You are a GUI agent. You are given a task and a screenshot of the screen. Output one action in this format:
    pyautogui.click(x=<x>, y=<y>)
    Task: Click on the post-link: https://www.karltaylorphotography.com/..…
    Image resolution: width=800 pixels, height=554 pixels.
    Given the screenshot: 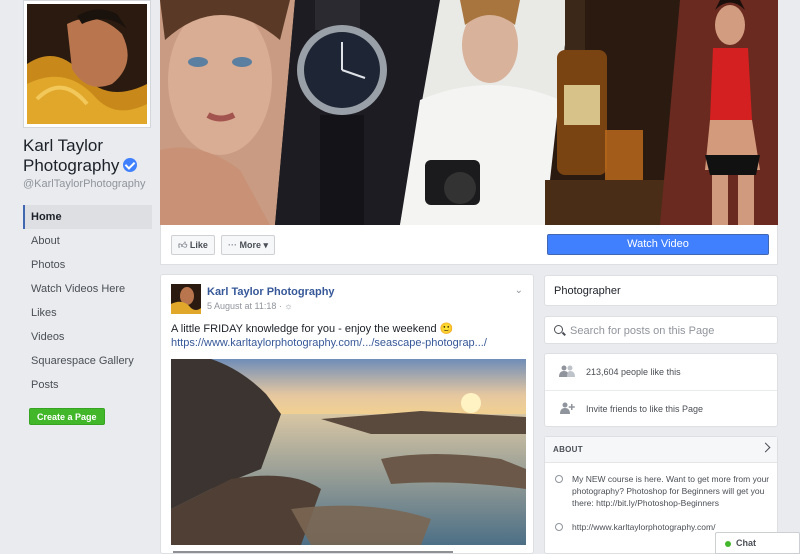 What is the action you would take?
    pyautogui.click(x=329, y=343)
    